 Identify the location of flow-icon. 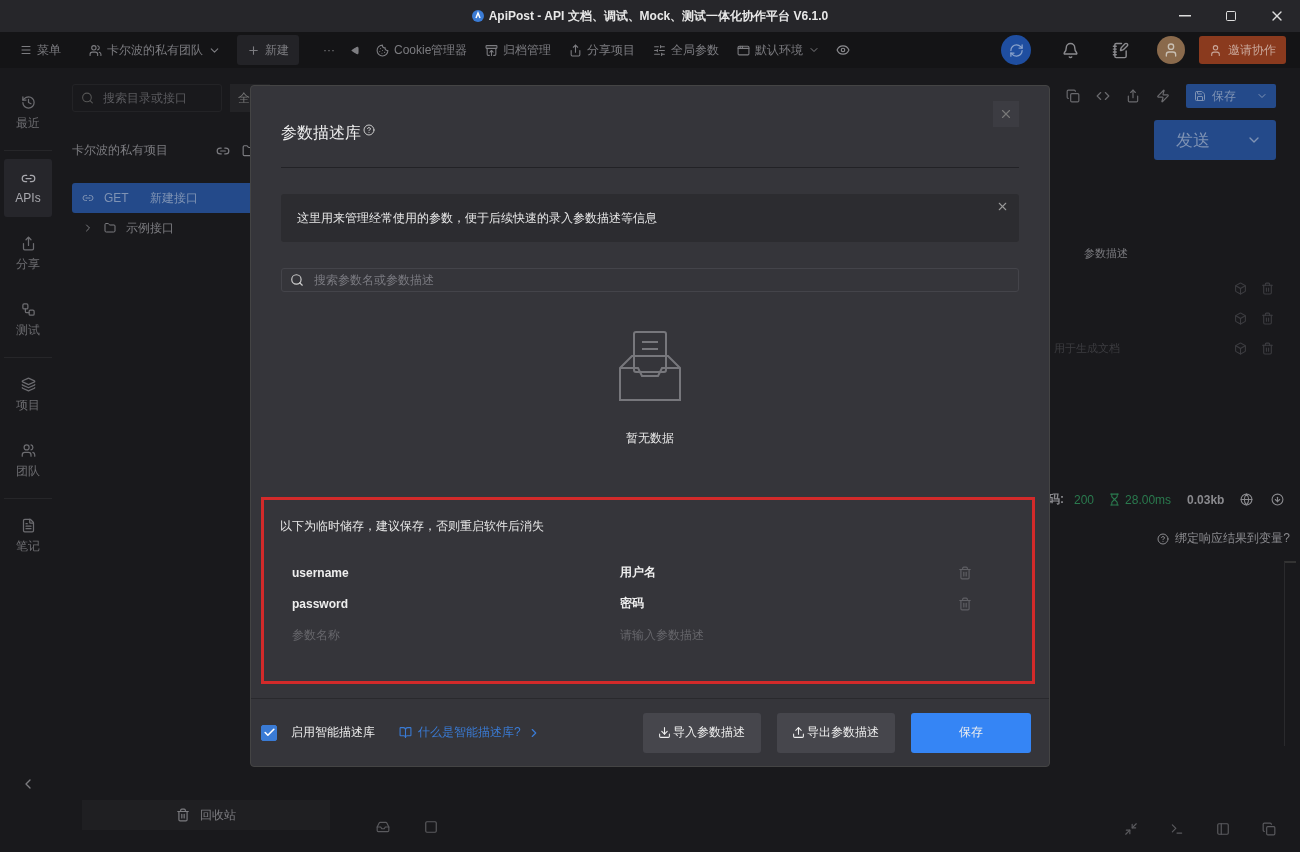
(28, 309).